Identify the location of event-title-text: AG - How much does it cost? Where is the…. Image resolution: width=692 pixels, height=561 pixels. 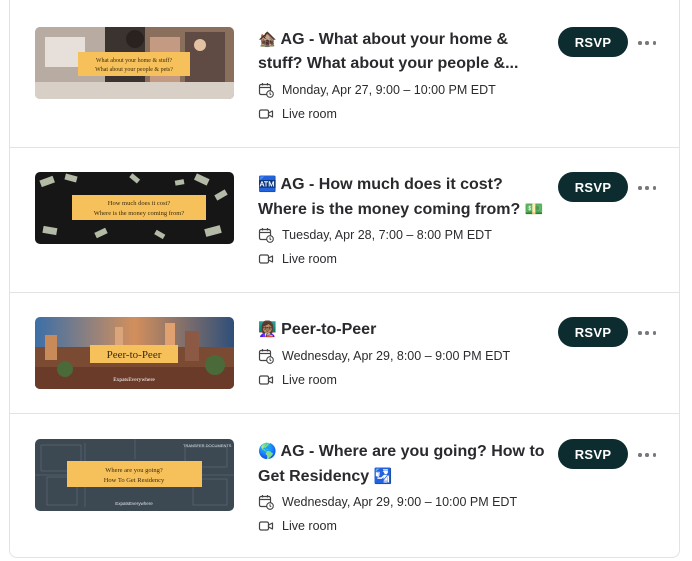
(389, 197).